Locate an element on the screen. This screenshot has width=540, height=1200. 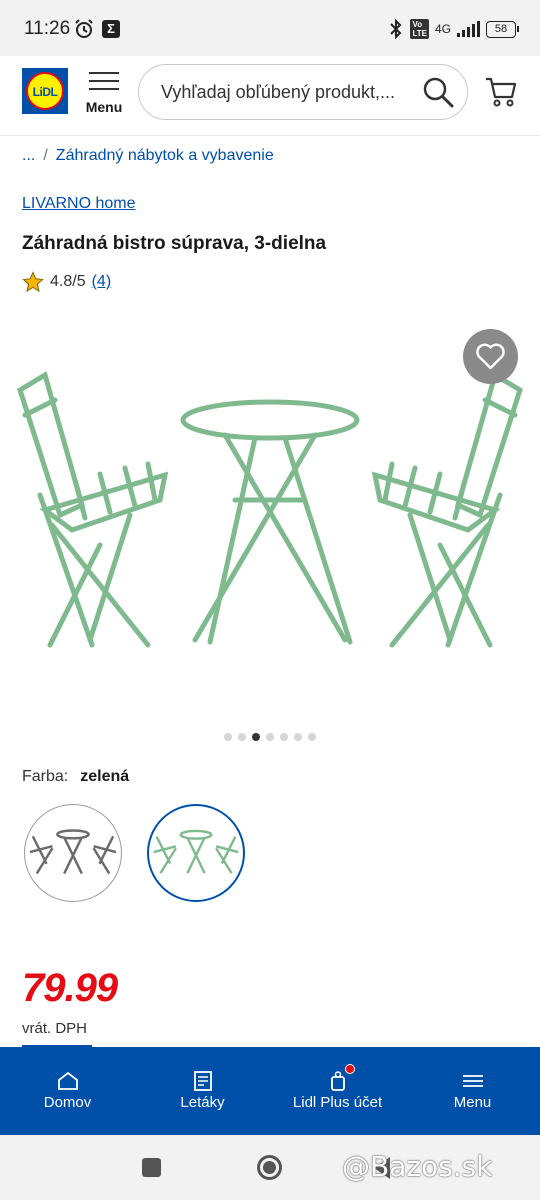
bottom-navigation: Domov Letáky Lidl Plus účet Menu is located at coordinates (270, 1091).